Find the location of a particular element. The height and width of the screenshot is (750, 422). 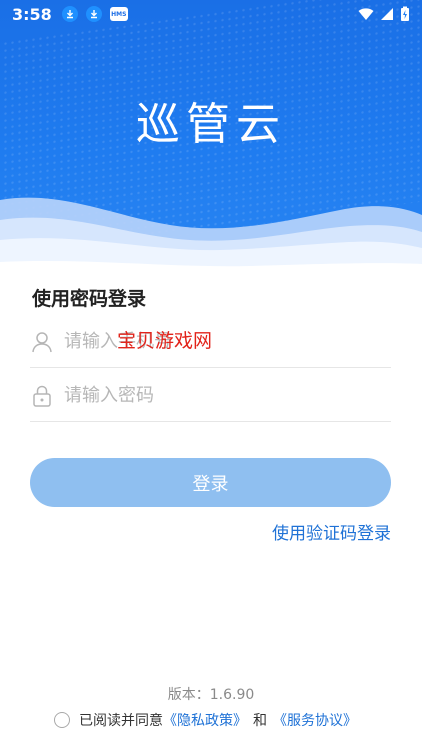

password-input is located at coordinates (227, 395).